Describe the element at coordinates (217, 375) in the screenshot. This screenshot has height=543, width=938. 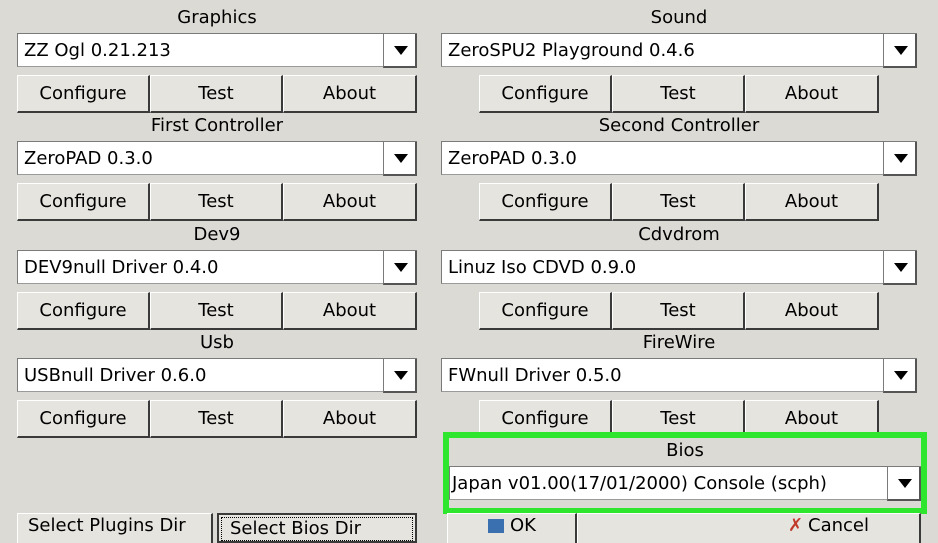
I see `usb-plugin-combo: USBnull Driver 0.6.0` at that location.